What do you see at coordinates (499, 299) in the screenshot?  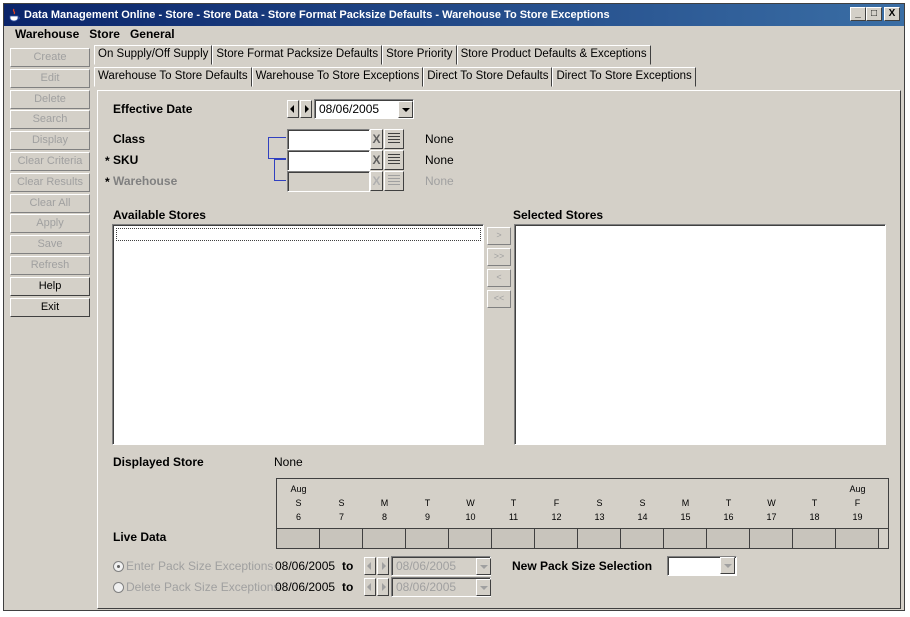 I see `move-all-left-button: <<` at bounding box center [499, 299].